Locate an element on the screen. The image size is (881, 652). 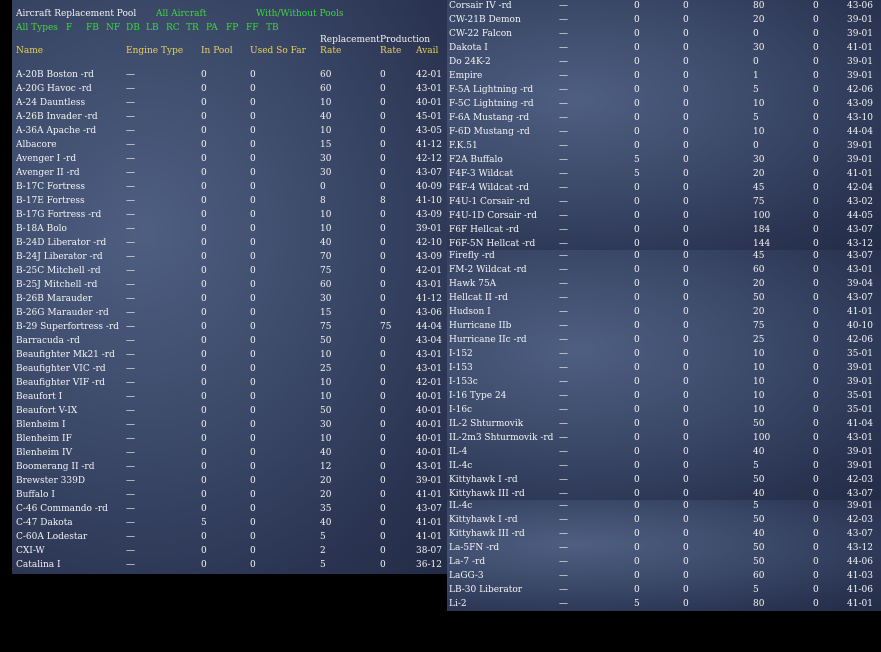
aircraft-row: Li-2 — 5 0 80 0 41-01 is located at coordinates (664, 604).